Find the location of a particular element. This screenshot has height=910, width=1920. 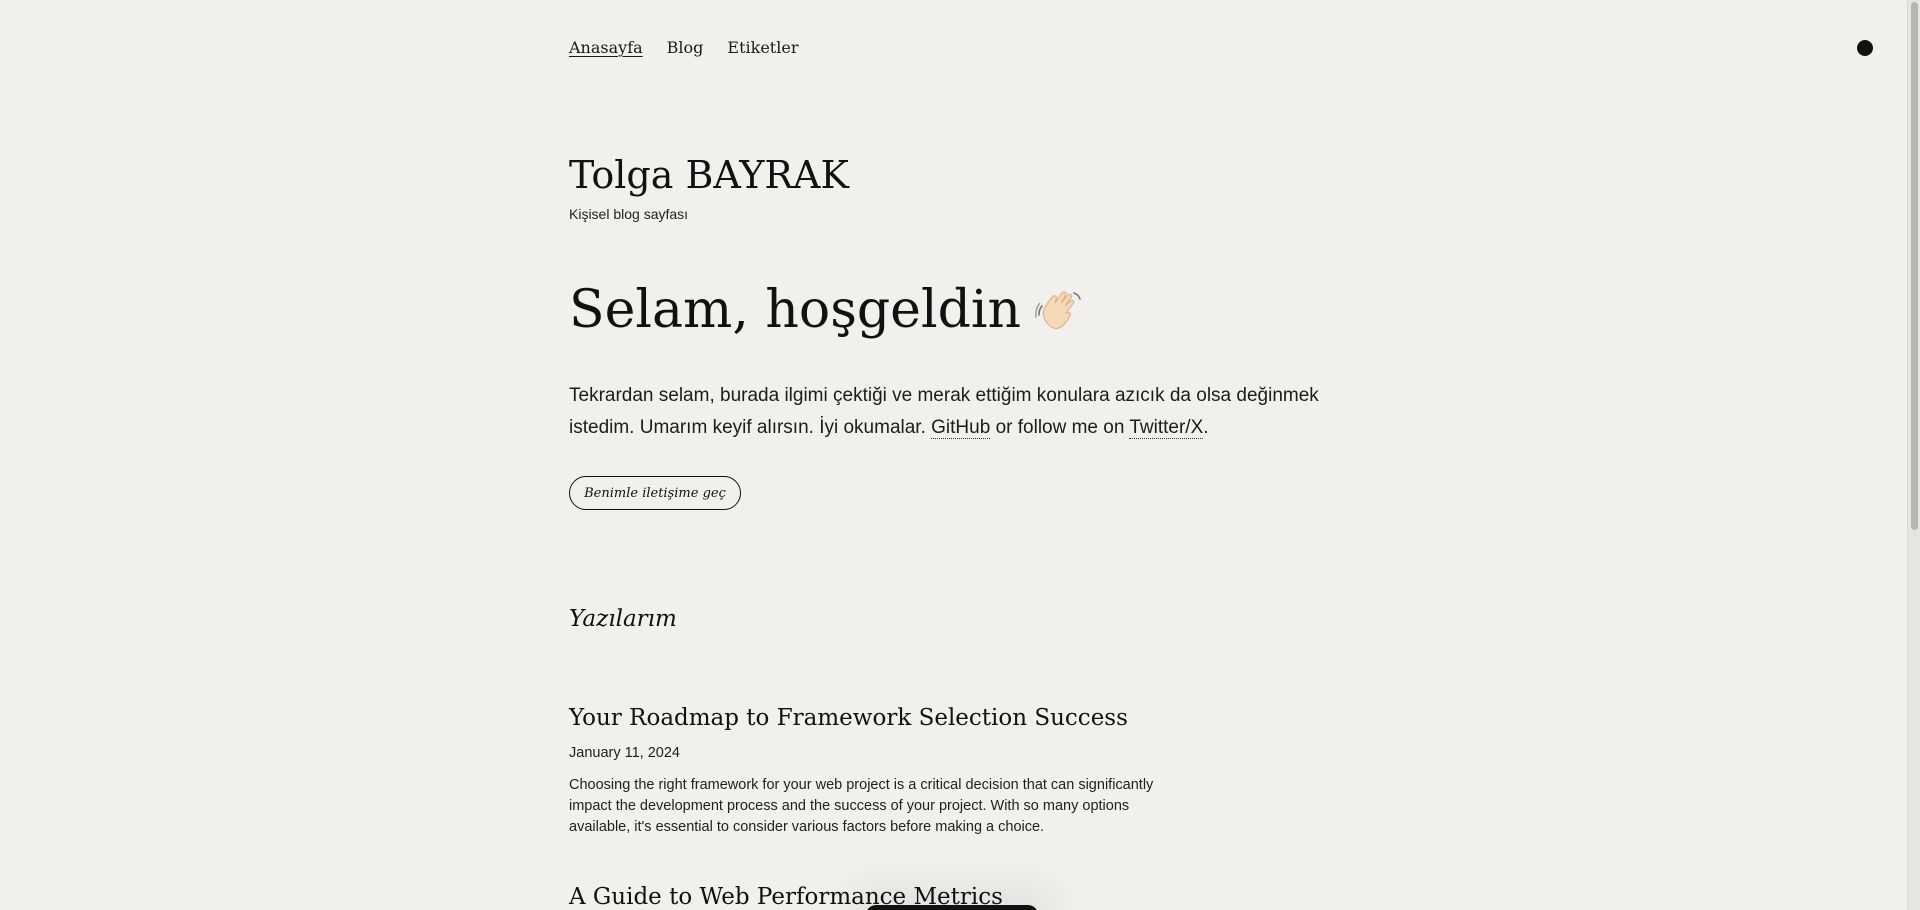

intro-end-punct: . is located at coordinates (1206, 427).